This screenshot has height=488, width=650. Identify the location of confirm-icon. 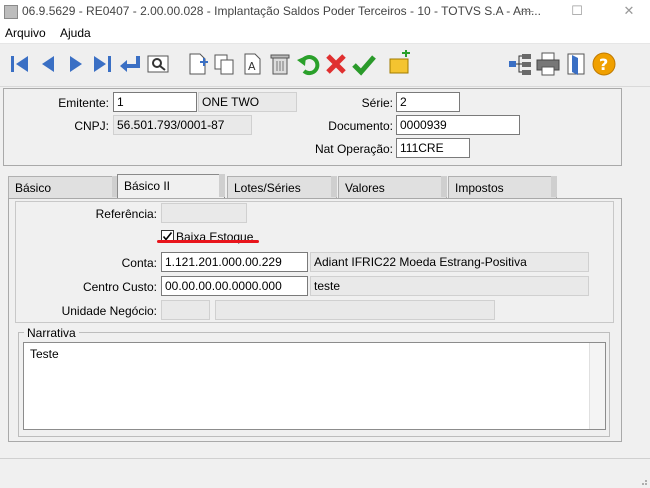
(364, 64).